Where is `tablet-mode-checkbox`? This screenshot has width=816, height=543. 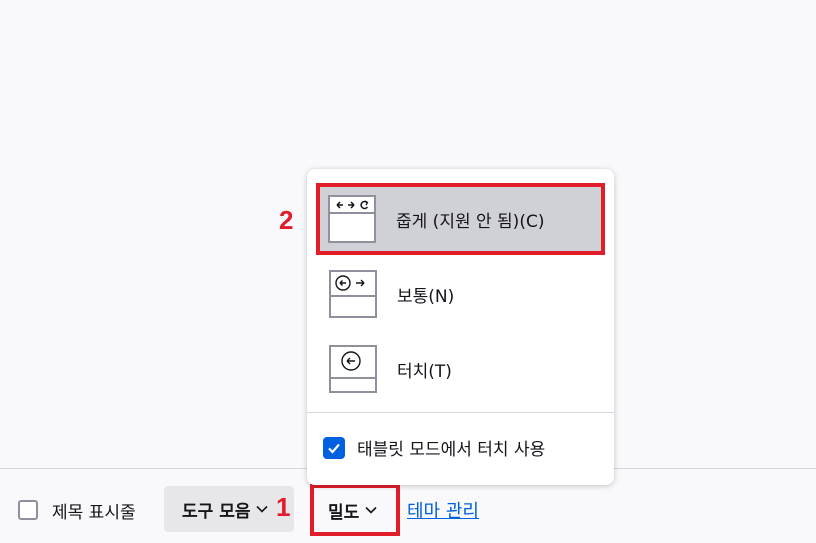 tablet-mode-checkbox is located at coordinates (334, 447).